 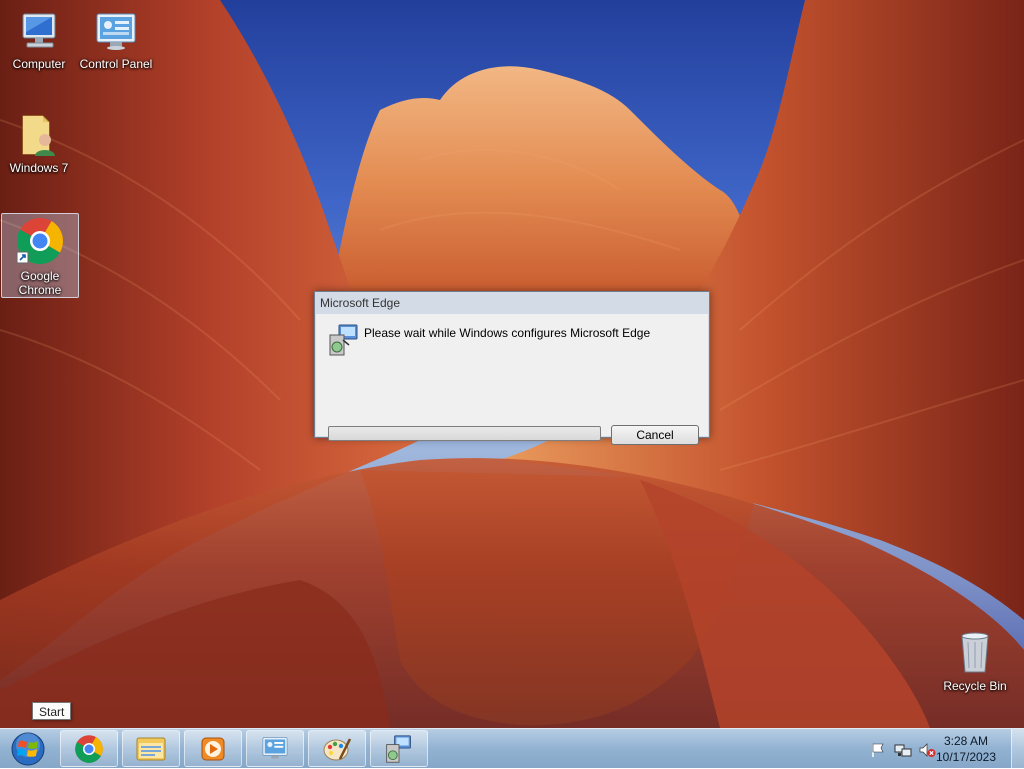 What do you see at coordinates (966, 757) in the screenshot?
I see `clock-date: 10/17/2023` at bounding box center [966, 757].